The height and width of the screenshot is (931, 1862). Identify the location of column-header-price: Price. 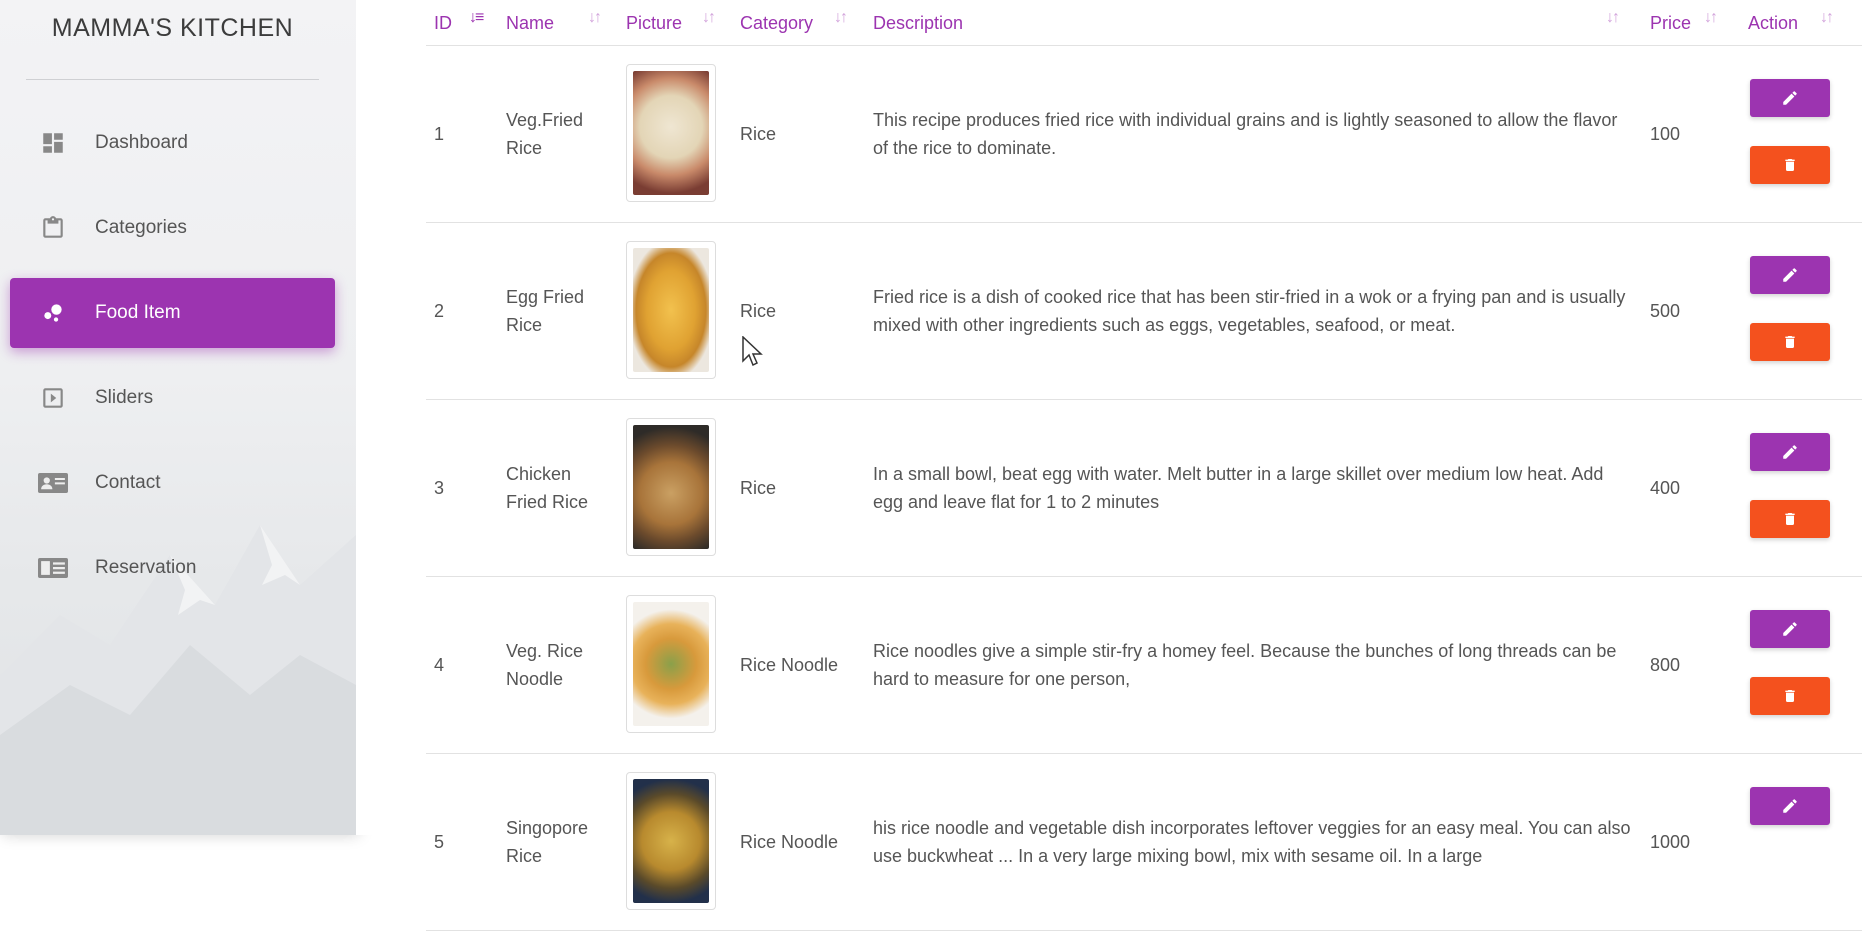
(1670, 22).